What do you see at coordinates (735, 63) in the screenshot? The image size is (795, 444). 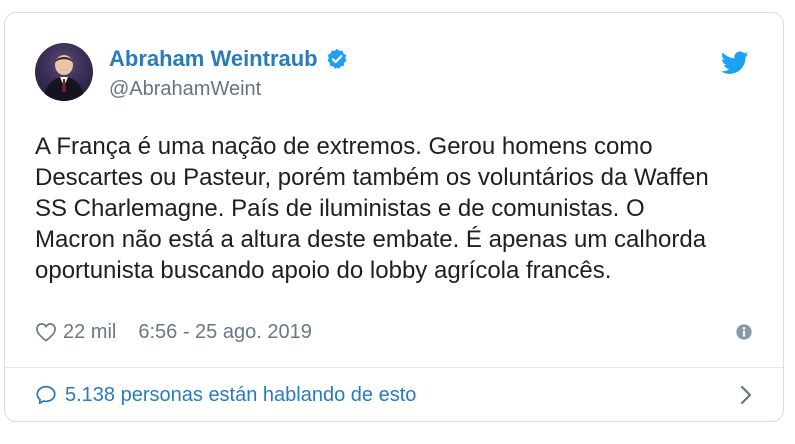 I see `twitter-bird-icon` at bounding box center [735, 63].